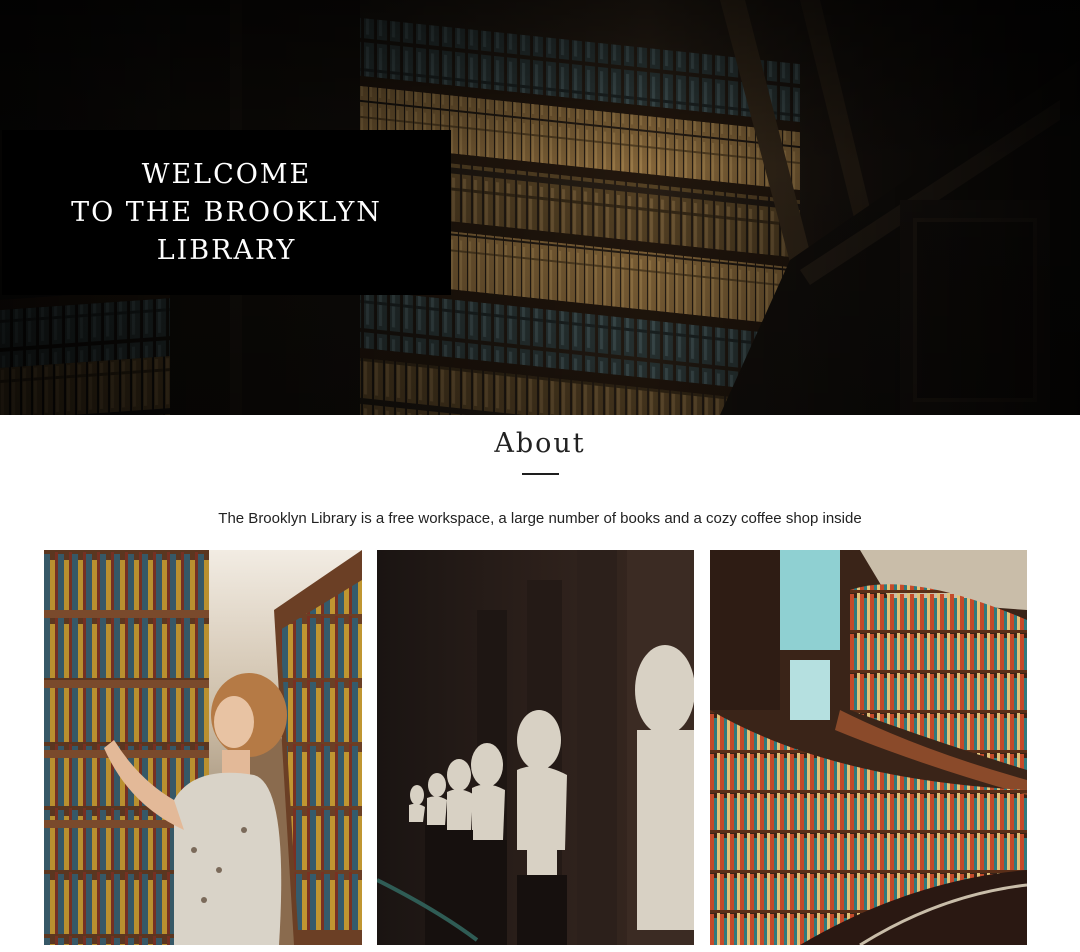  I want to click on curved-library-shelves-image, so click(868, 747).